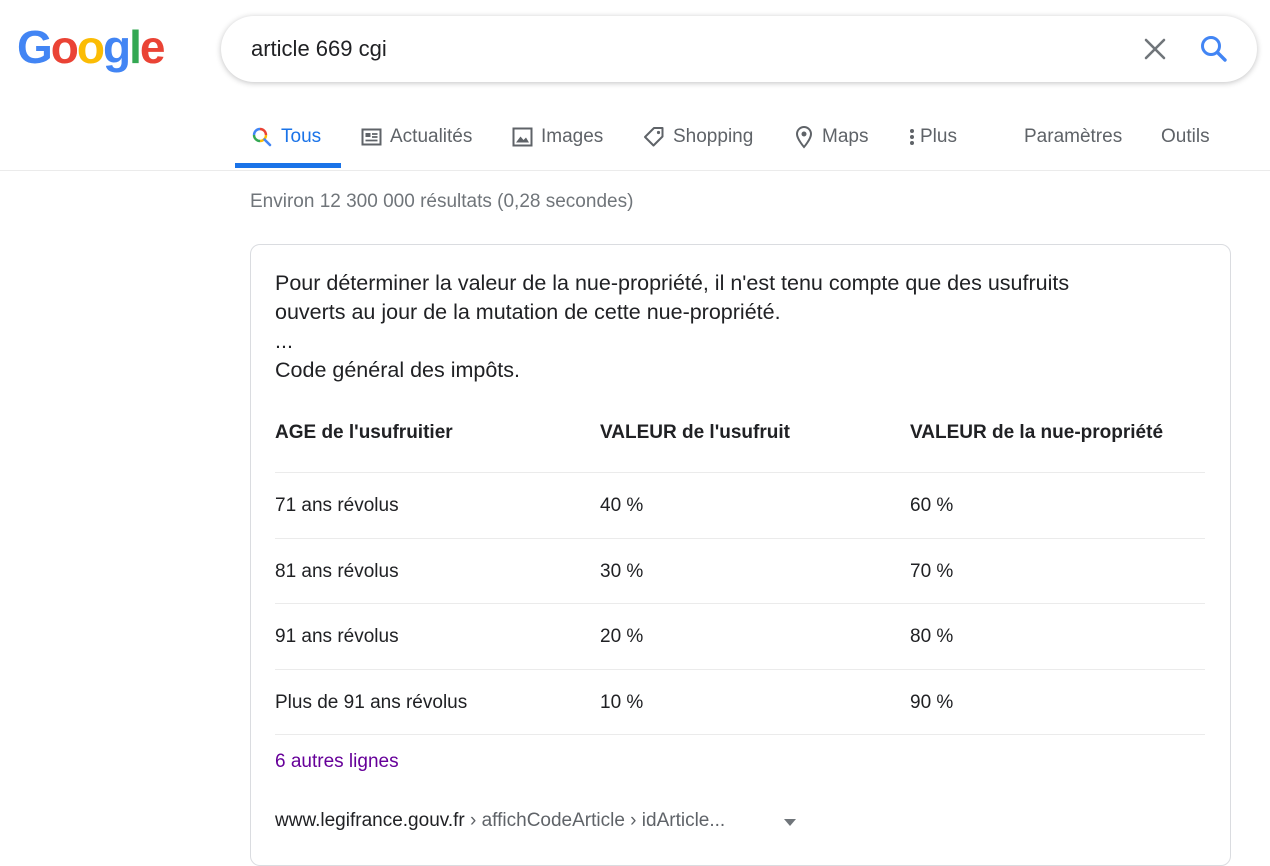 The image size is (1270, 866). What do you see at coordinates (431, 136) in the screenshot?
I see `tab-label: Actualités` at bounding box center [431, 136].